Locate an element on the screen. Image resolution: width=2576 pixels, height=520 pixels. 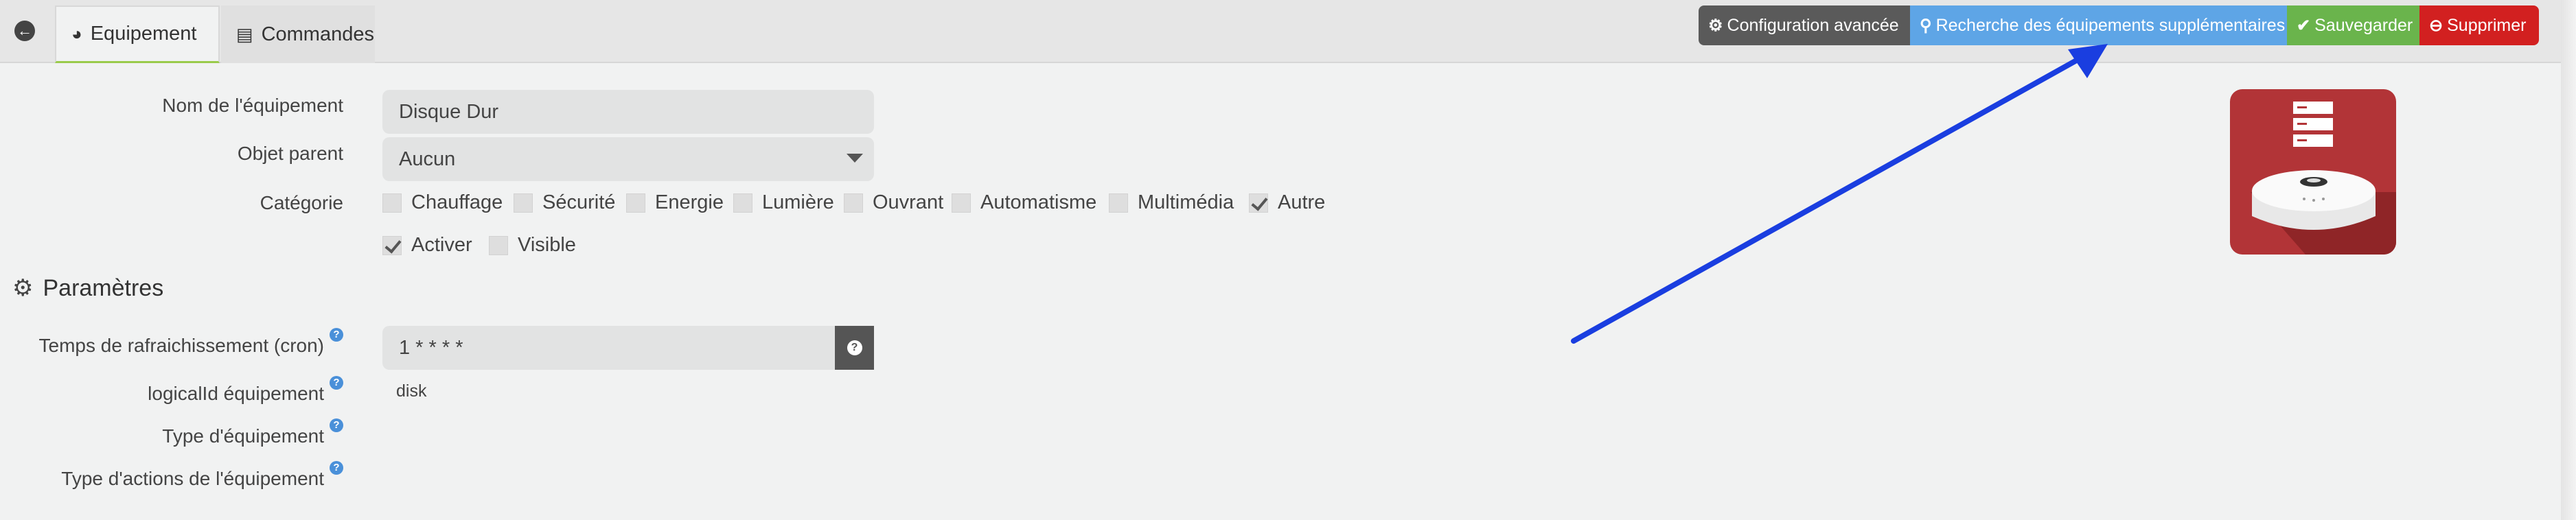
annotation-arrow is located at coordinates (1839, 194).